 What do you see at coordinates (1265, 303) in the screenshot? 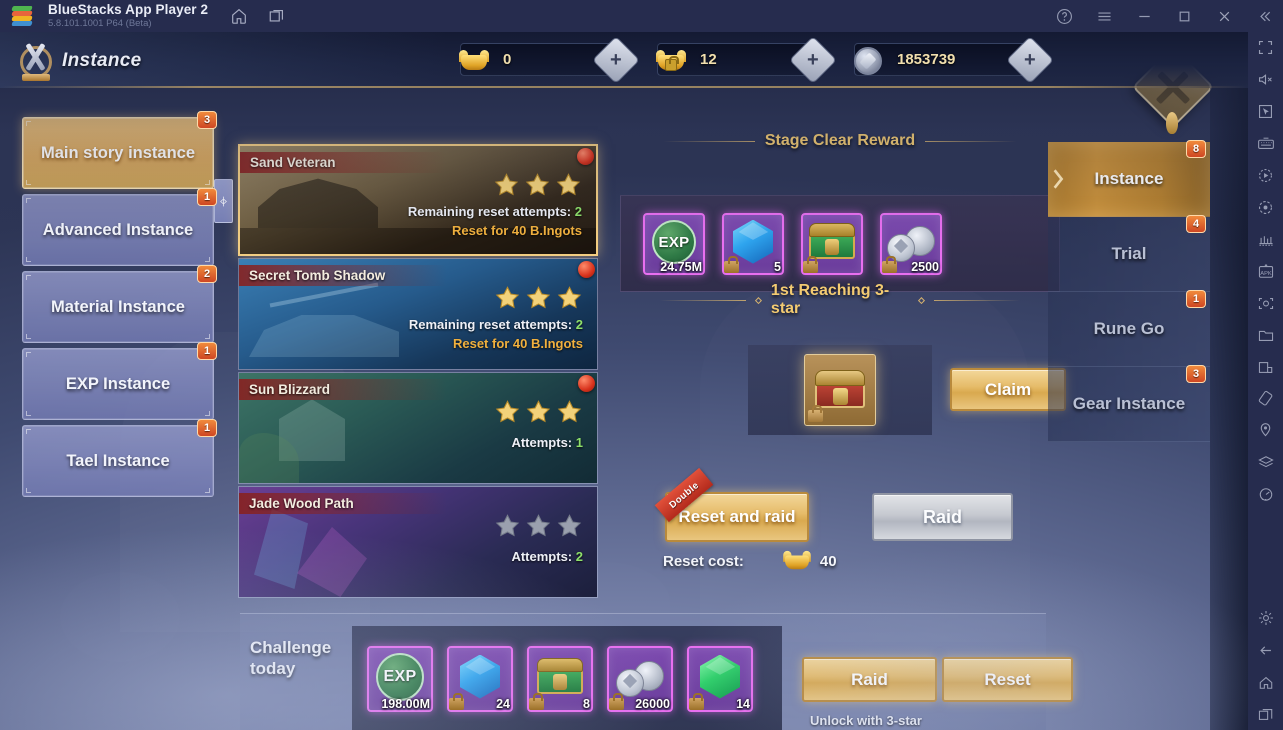
I see `screenshot-icon` at bounding box center [1265, 303].